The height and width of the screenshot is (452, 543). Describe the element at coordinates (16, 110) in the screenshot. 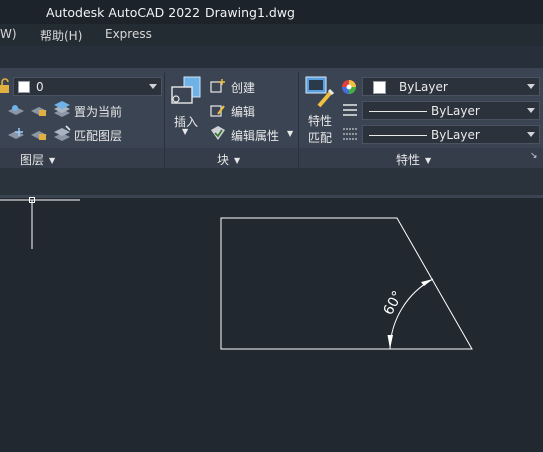

I see `layer-isolate-icon` at that location.